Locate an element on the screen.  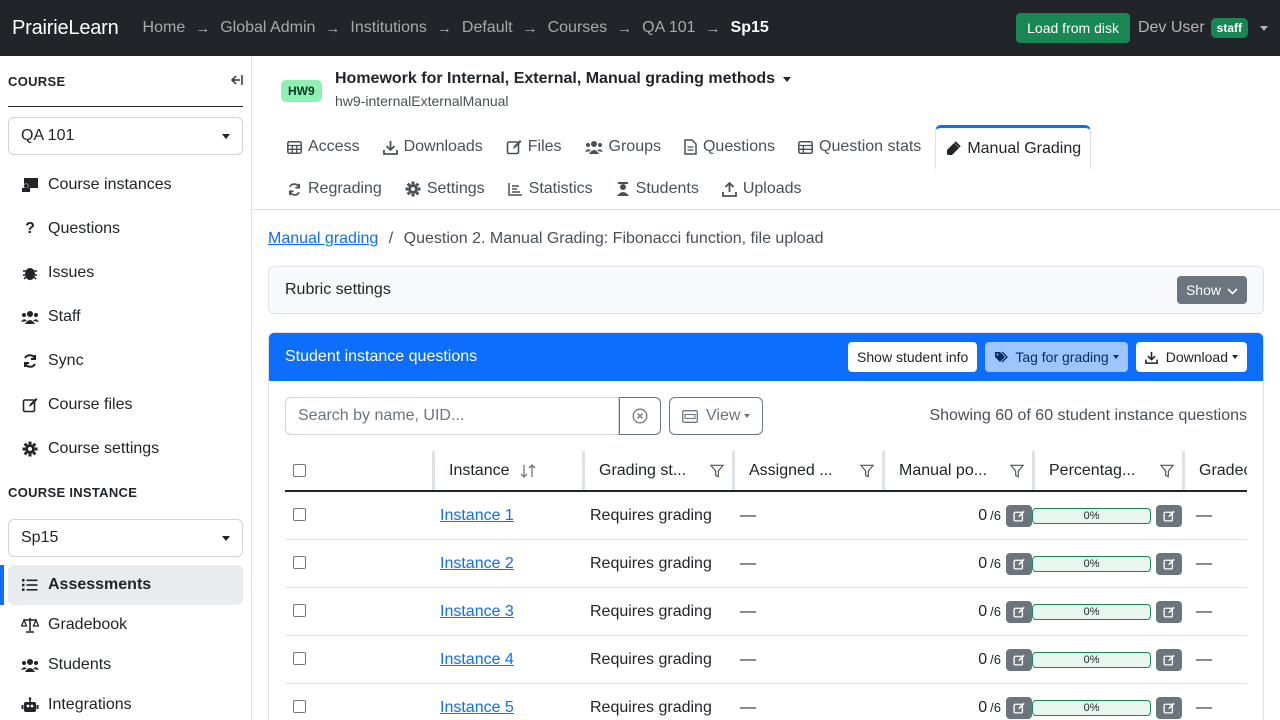
sort-icon is located at coordinates (528, 470).